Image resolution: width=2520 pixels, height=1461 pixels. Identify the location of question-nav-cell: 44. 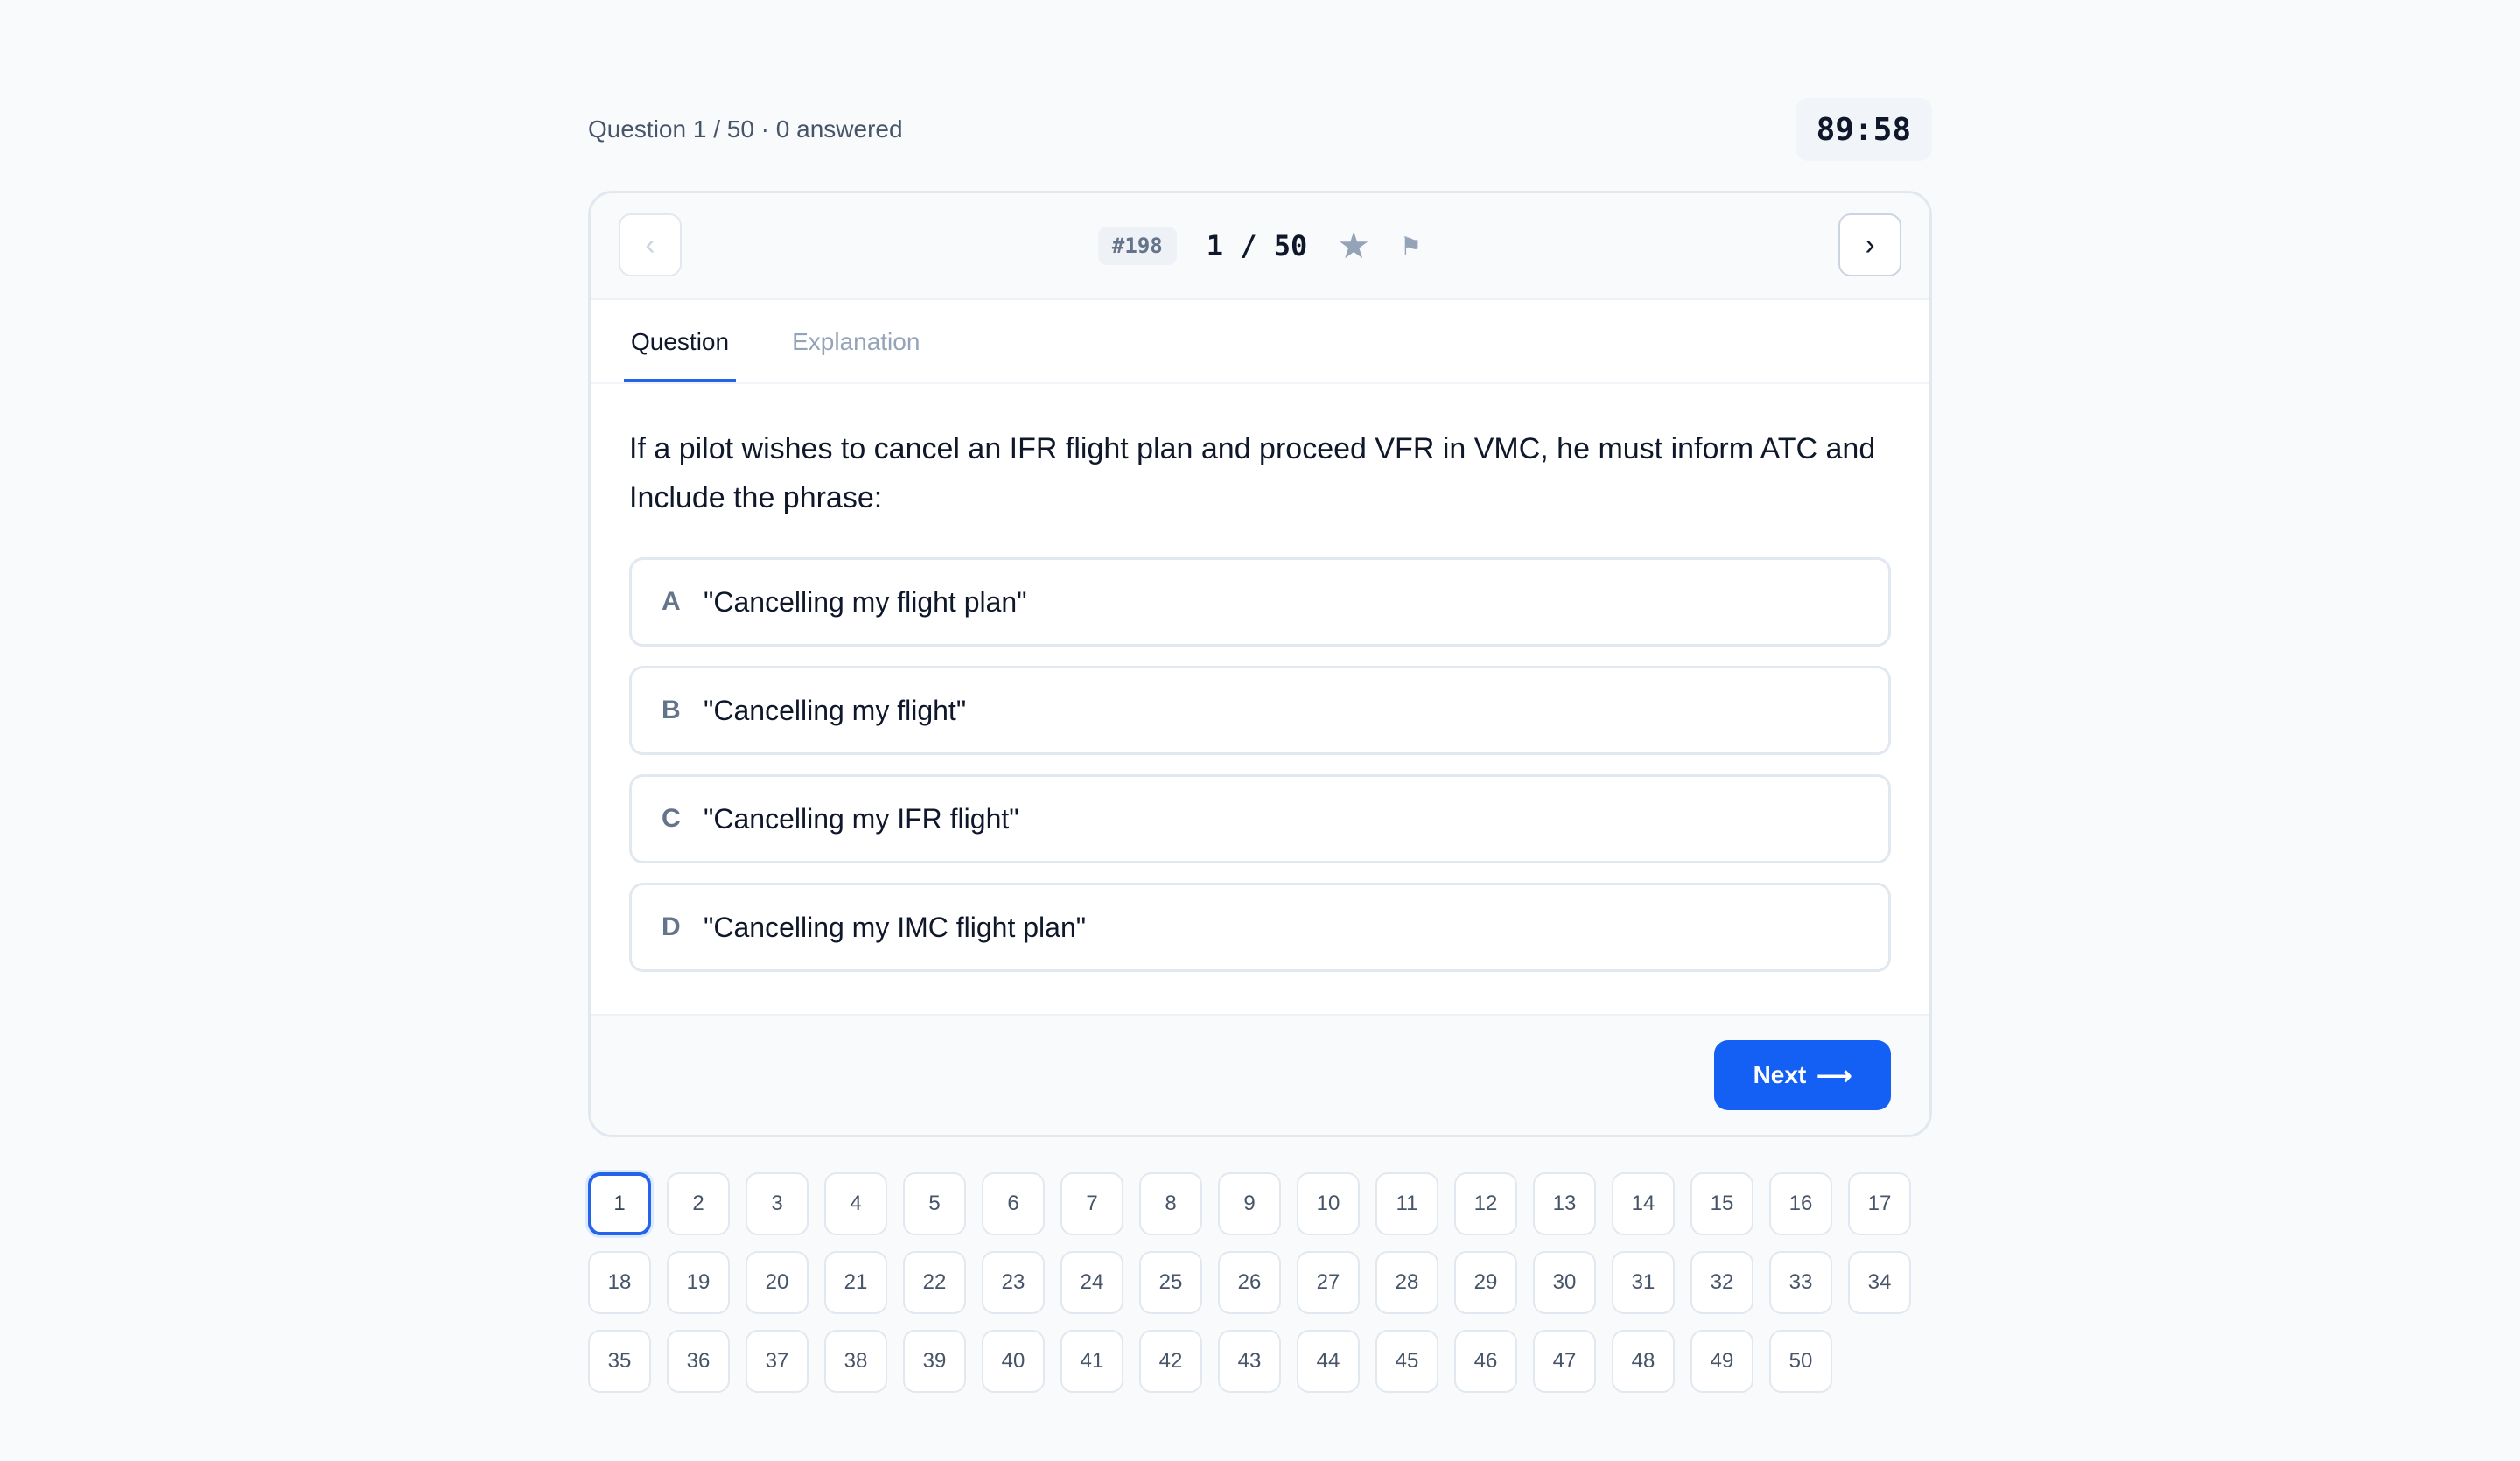
(1328, 1361).